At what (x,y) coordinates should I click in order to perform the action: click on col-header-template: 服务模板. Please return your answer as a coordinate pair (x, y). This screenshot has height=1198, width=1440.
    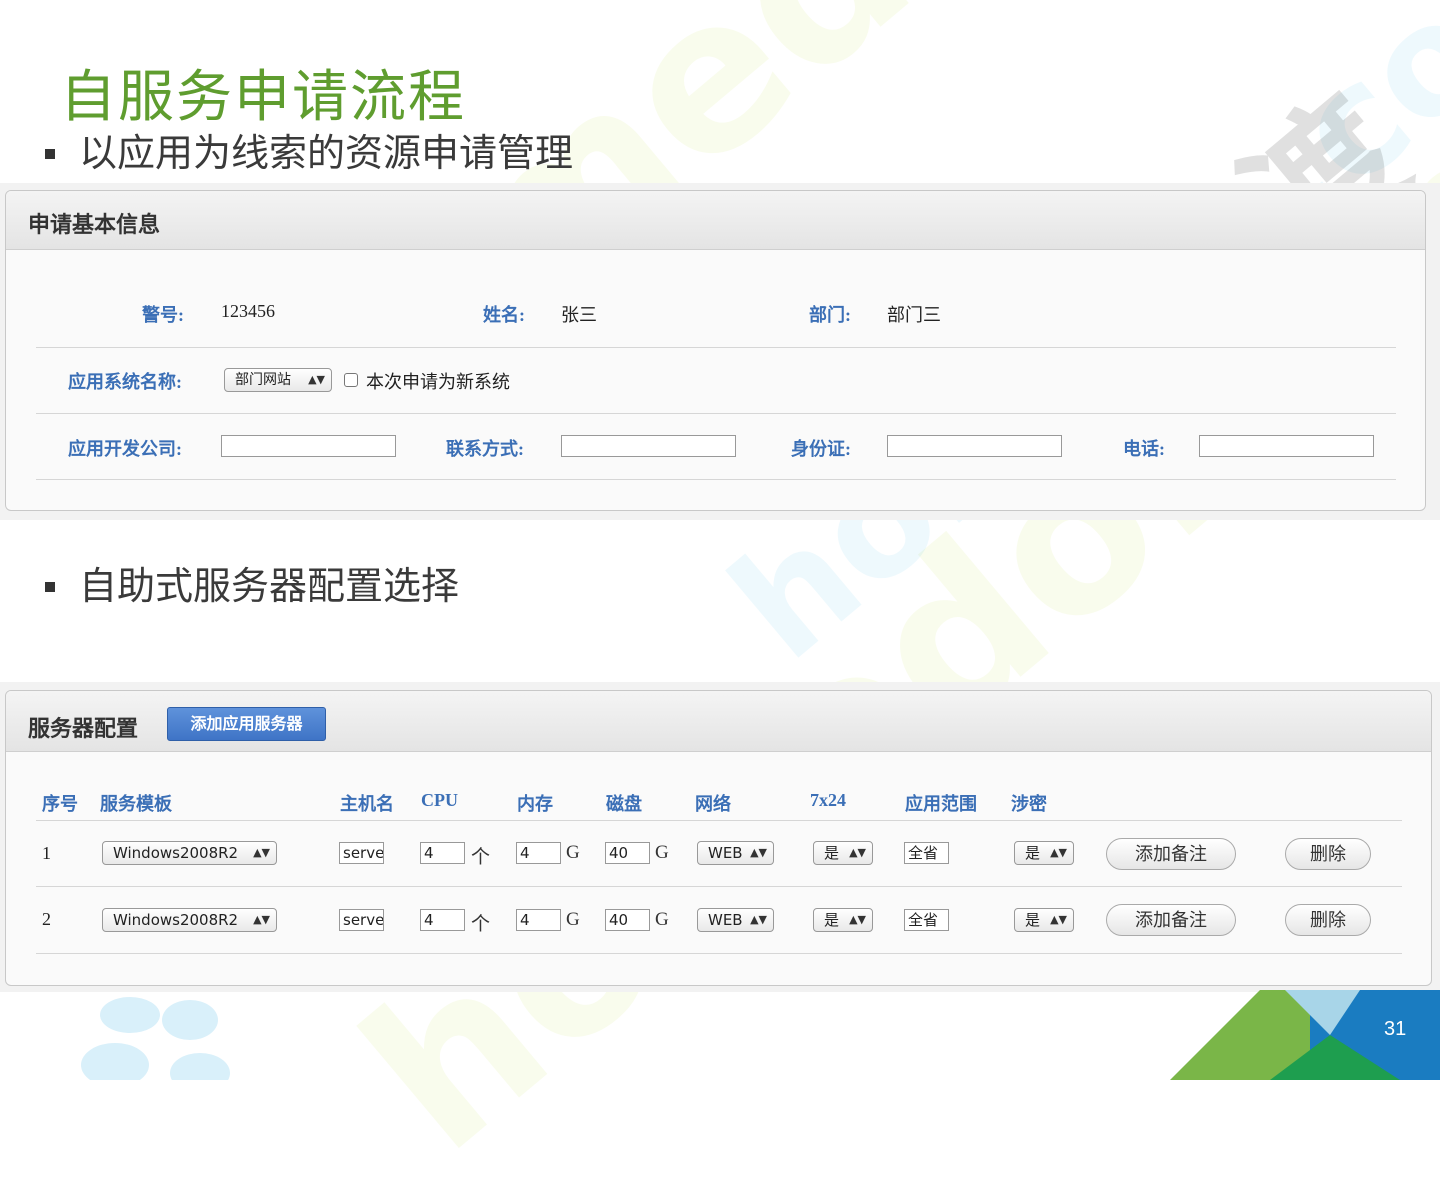
    Looking at the image, I should click on (136, 804).